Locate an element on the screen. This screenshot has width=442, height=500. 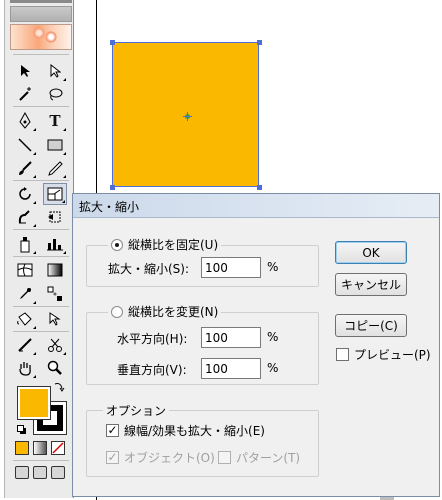
scale-strokes-checkbox: ✓ is located at coordinates (112, 430).